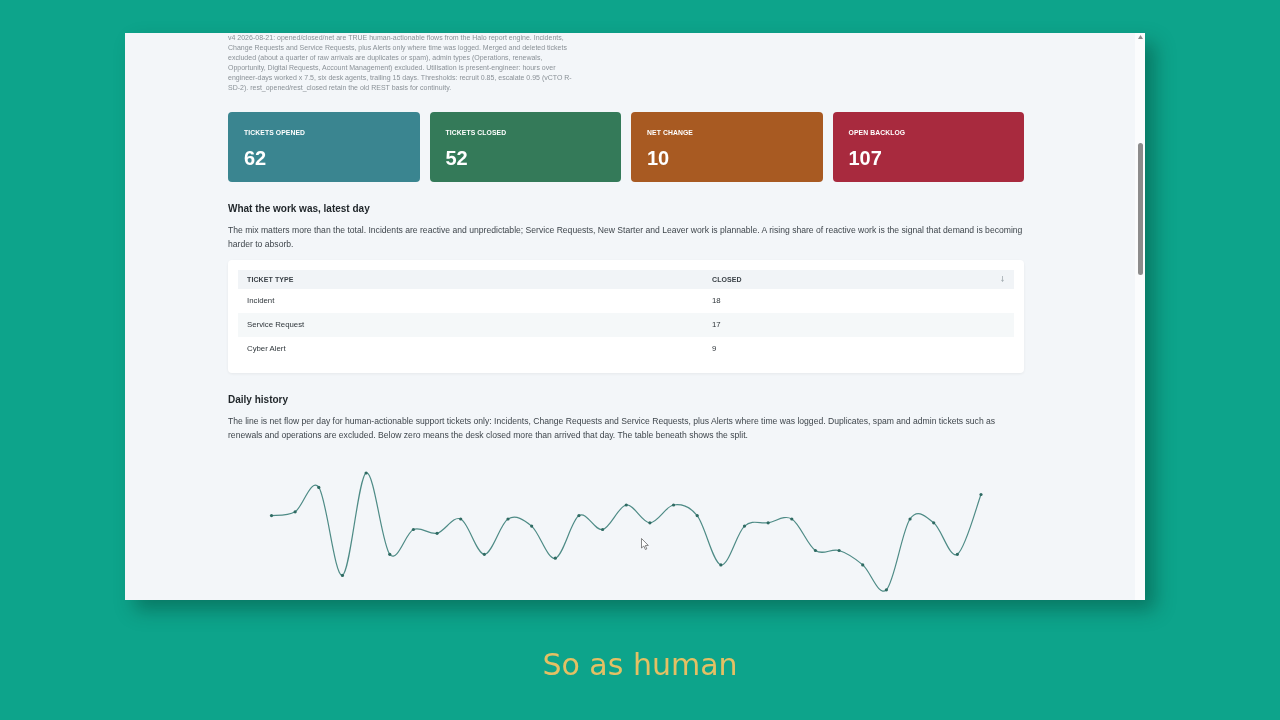 The height and width of the screenshot is (720, 1280). Describe the element at coordinates (259, 399) in the screenshot. I see `section-heading: Daily history` at that location.